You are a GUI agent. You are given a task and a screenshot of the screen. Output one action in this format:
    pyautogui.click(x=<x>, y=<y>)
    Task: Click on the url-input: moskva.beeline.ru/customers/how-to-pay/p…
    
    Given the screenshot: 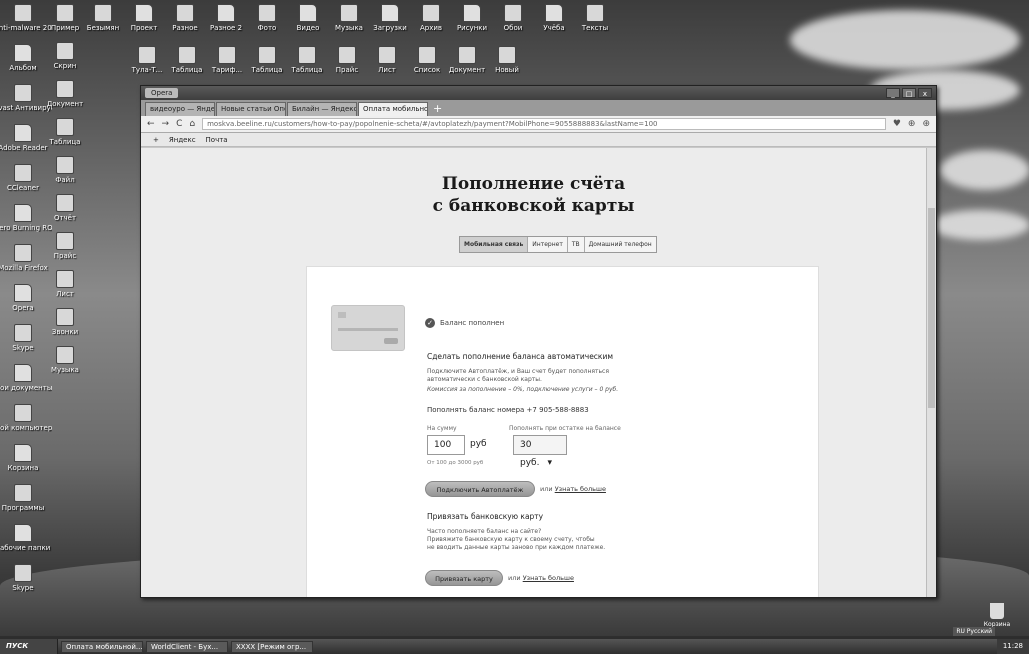 What is the action you would take?
    pyautogui.click(x=544, y=124)
    